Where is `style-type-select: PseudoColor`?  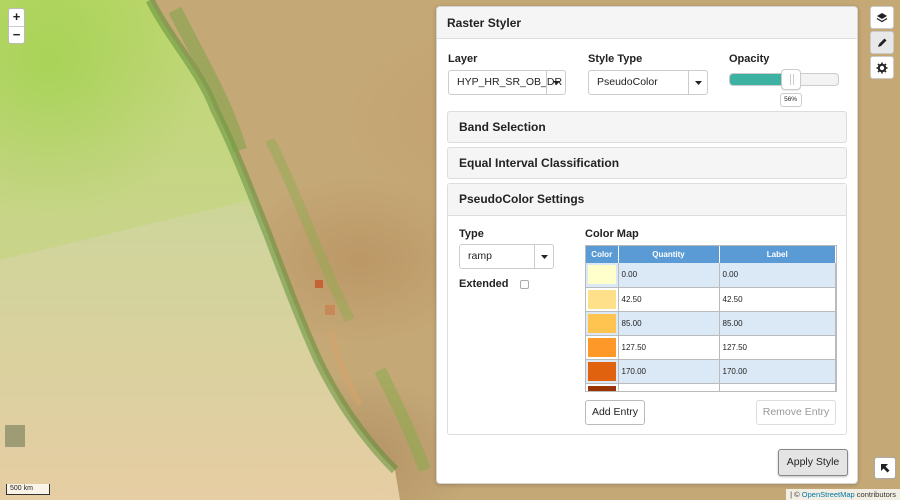 style-type-select: PseudoColor is located at coordinates (648, 82).